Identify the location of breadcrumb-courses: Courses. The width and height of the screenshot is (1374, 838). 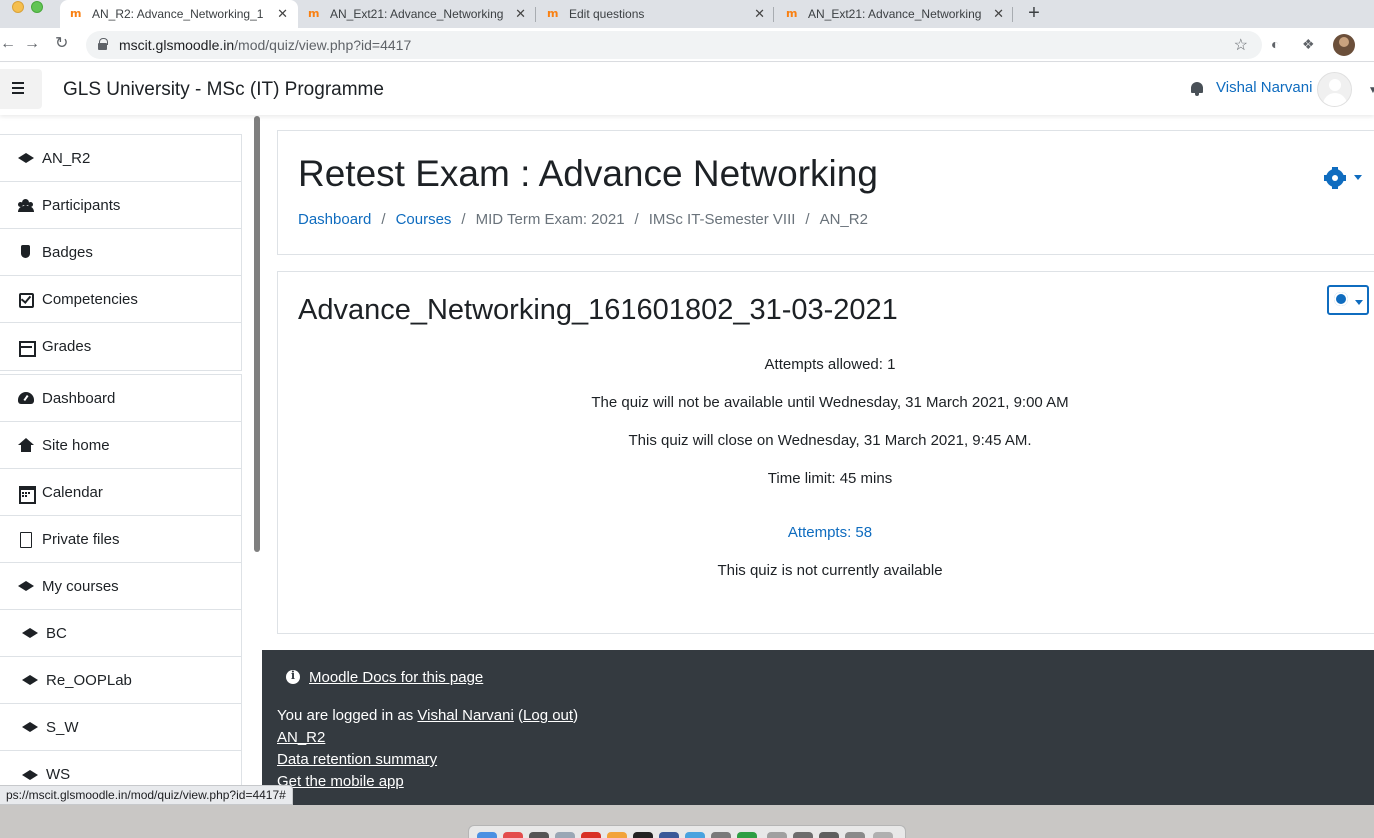
(424, 219).